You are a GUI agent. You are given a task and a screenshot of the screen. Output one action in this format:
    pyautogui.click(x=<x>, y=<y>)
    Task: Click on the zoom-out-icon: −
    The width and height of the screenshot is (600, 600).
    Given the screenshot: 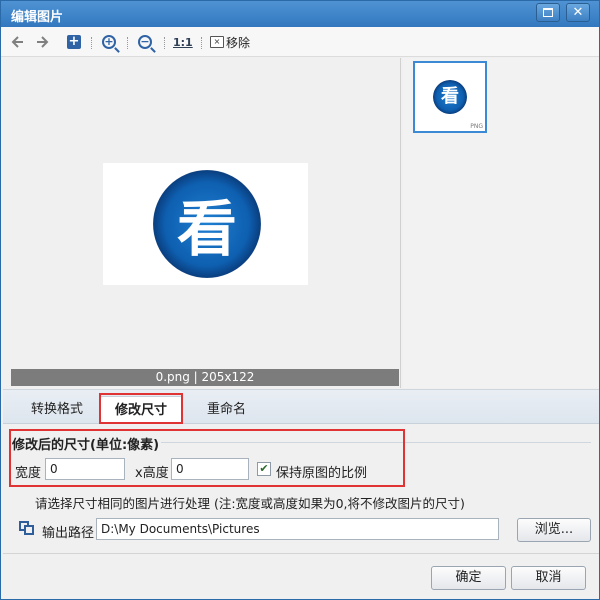 What is the action you would take?
    pyautogui.click(x=145, y=42)
    